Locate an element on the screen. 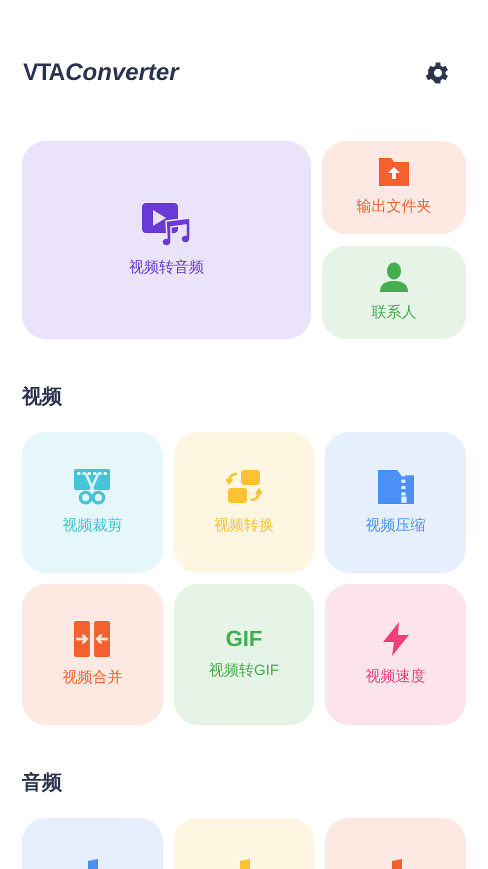 Image resolution: width=488 pixels, height=869 pixels. film-scissors-icon is located at coordinates (92, 487).